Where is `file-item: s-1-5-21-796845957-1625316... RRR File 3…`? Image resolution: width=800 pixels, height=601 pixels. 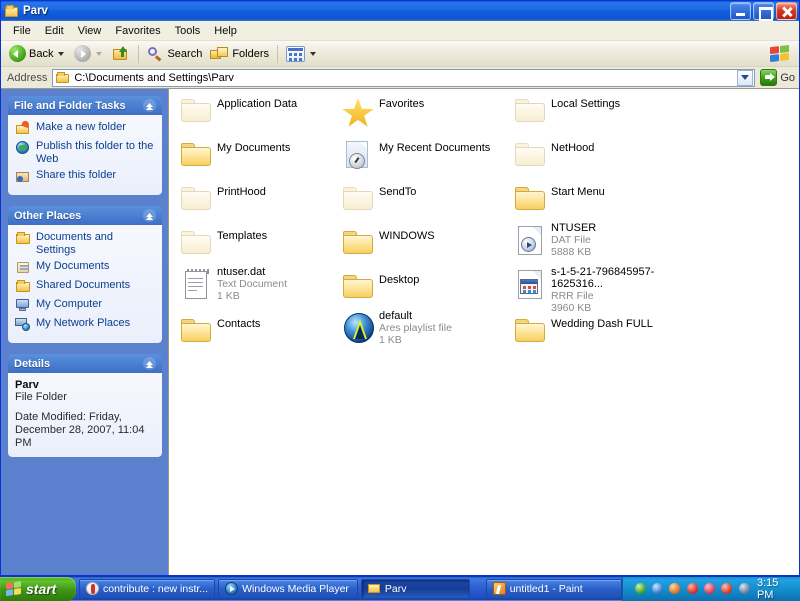
file-item: s-1-5-21-796845957-1625316... RRR File 3… is located at coordinates (601, 289).